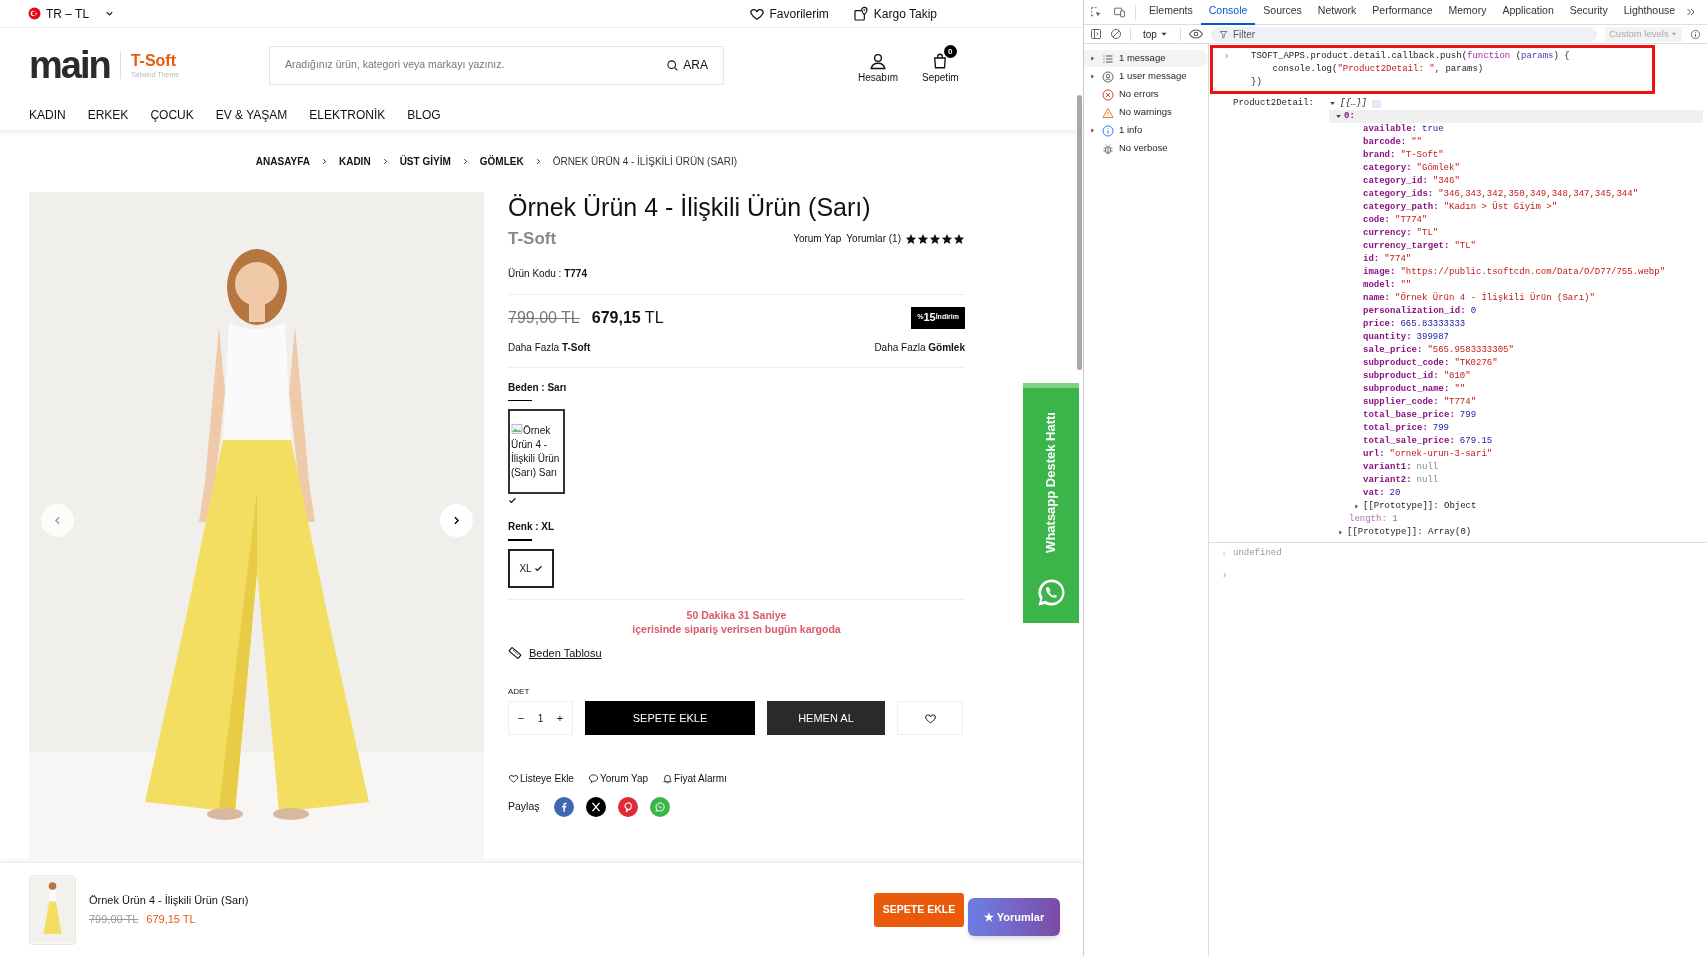  I want to click on heart-icon, so click(930, 718).